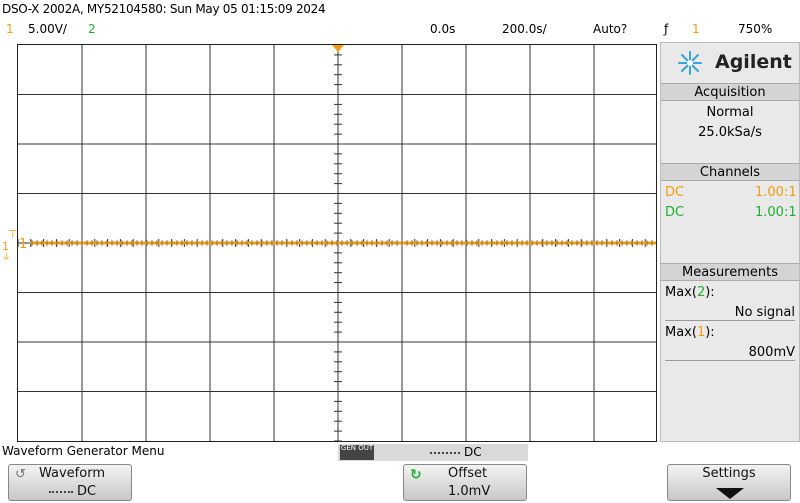 Image resolution: width=800 pixels, height=503 pixels. Describe the element at coordinates (690, 292) in the screenshot. I see `measurement-1-label: Max(2):` at that location.